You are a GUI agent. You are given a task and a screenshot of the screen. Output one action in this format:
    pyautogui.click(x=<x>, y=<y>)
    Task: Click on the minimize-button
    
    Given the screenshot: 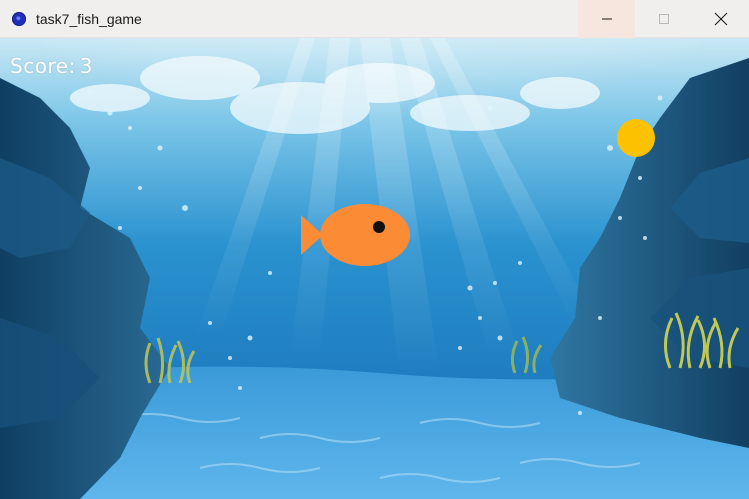 What is the action you would take?
    pyautogui.click(x=606, y=19)
    